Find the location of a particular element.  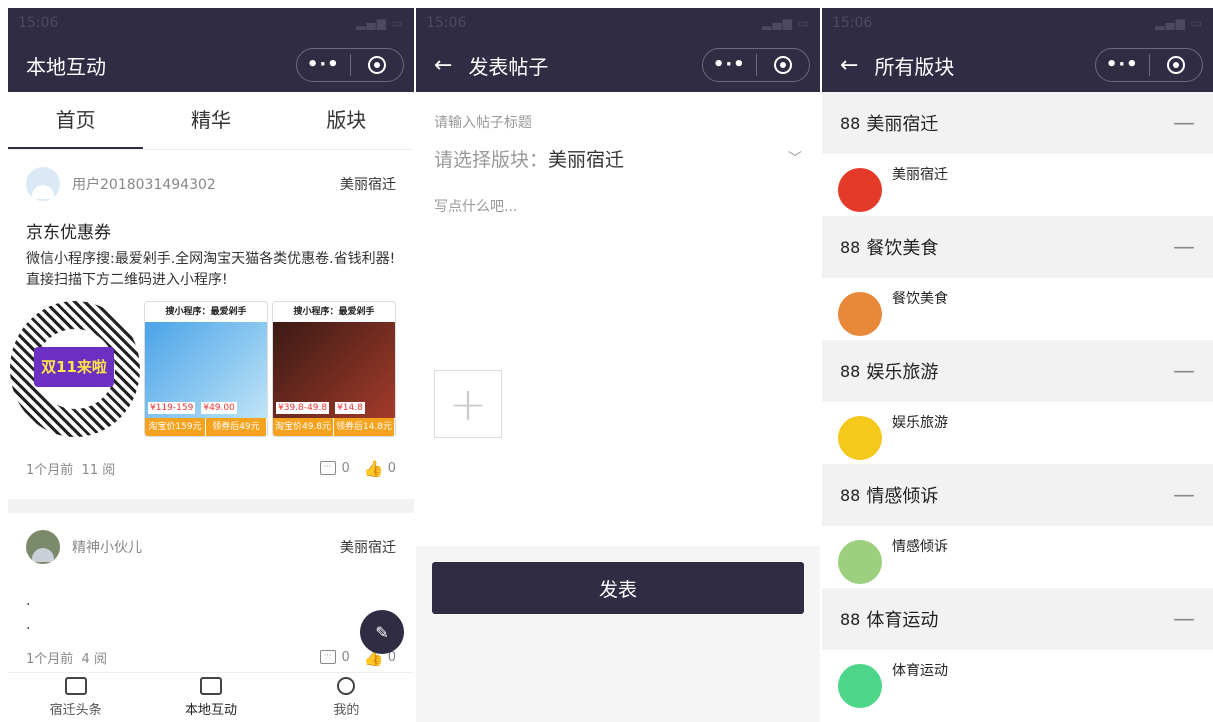

grid-icon: 88 is located at coordinates (850, 619).